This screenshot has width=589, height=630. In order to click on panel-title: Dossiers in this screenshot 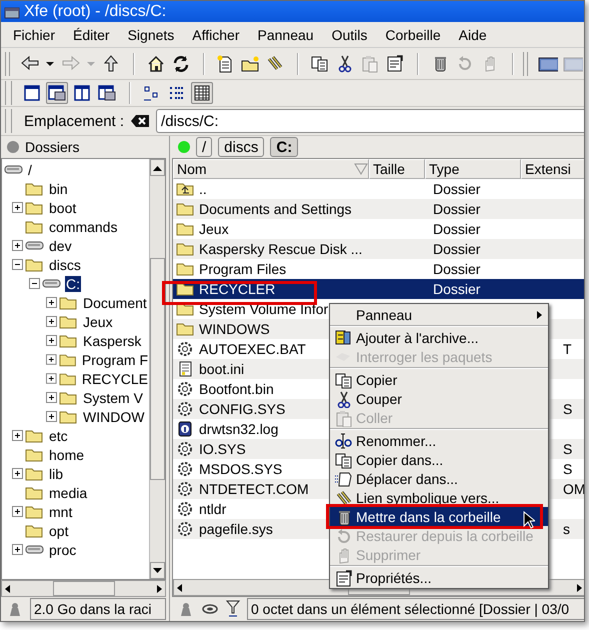, I will do `click(52, 147)`.